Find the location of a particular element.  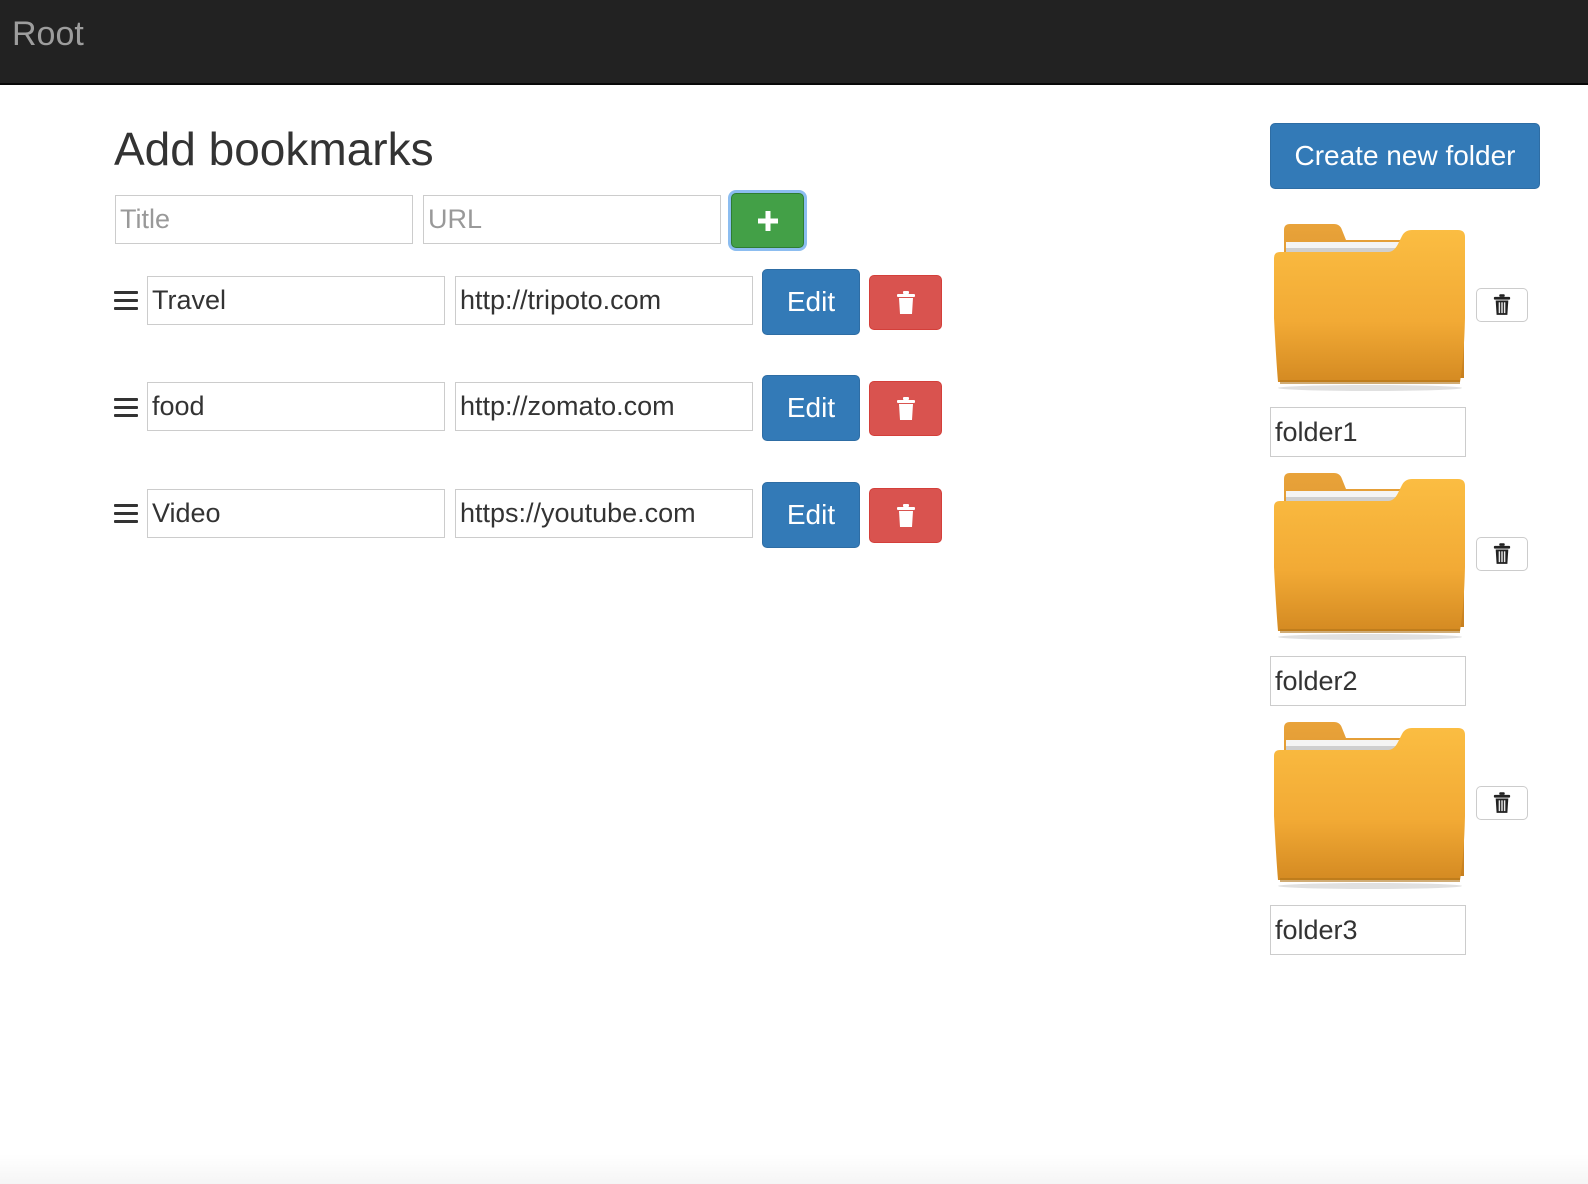

create-folder-button: Create new folder is located at coordinates (1405, 156).